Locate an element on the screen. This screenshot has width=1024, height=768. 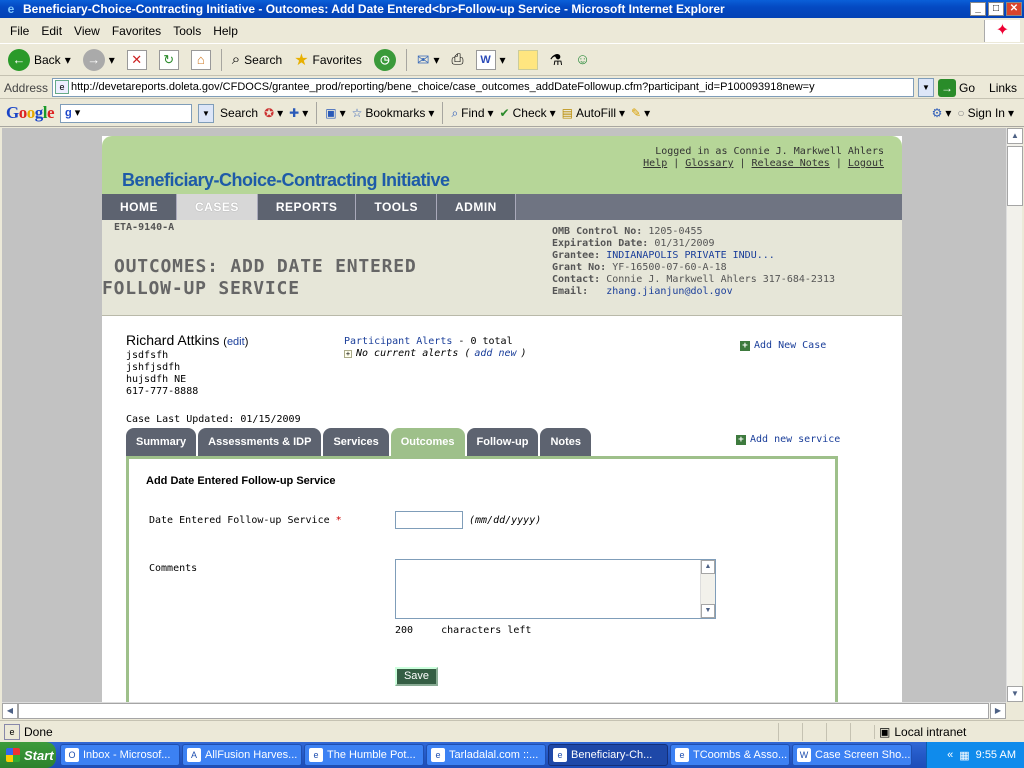
horizontal-scrollbar: ◀ ▶ is located at coordinates (504, 710).